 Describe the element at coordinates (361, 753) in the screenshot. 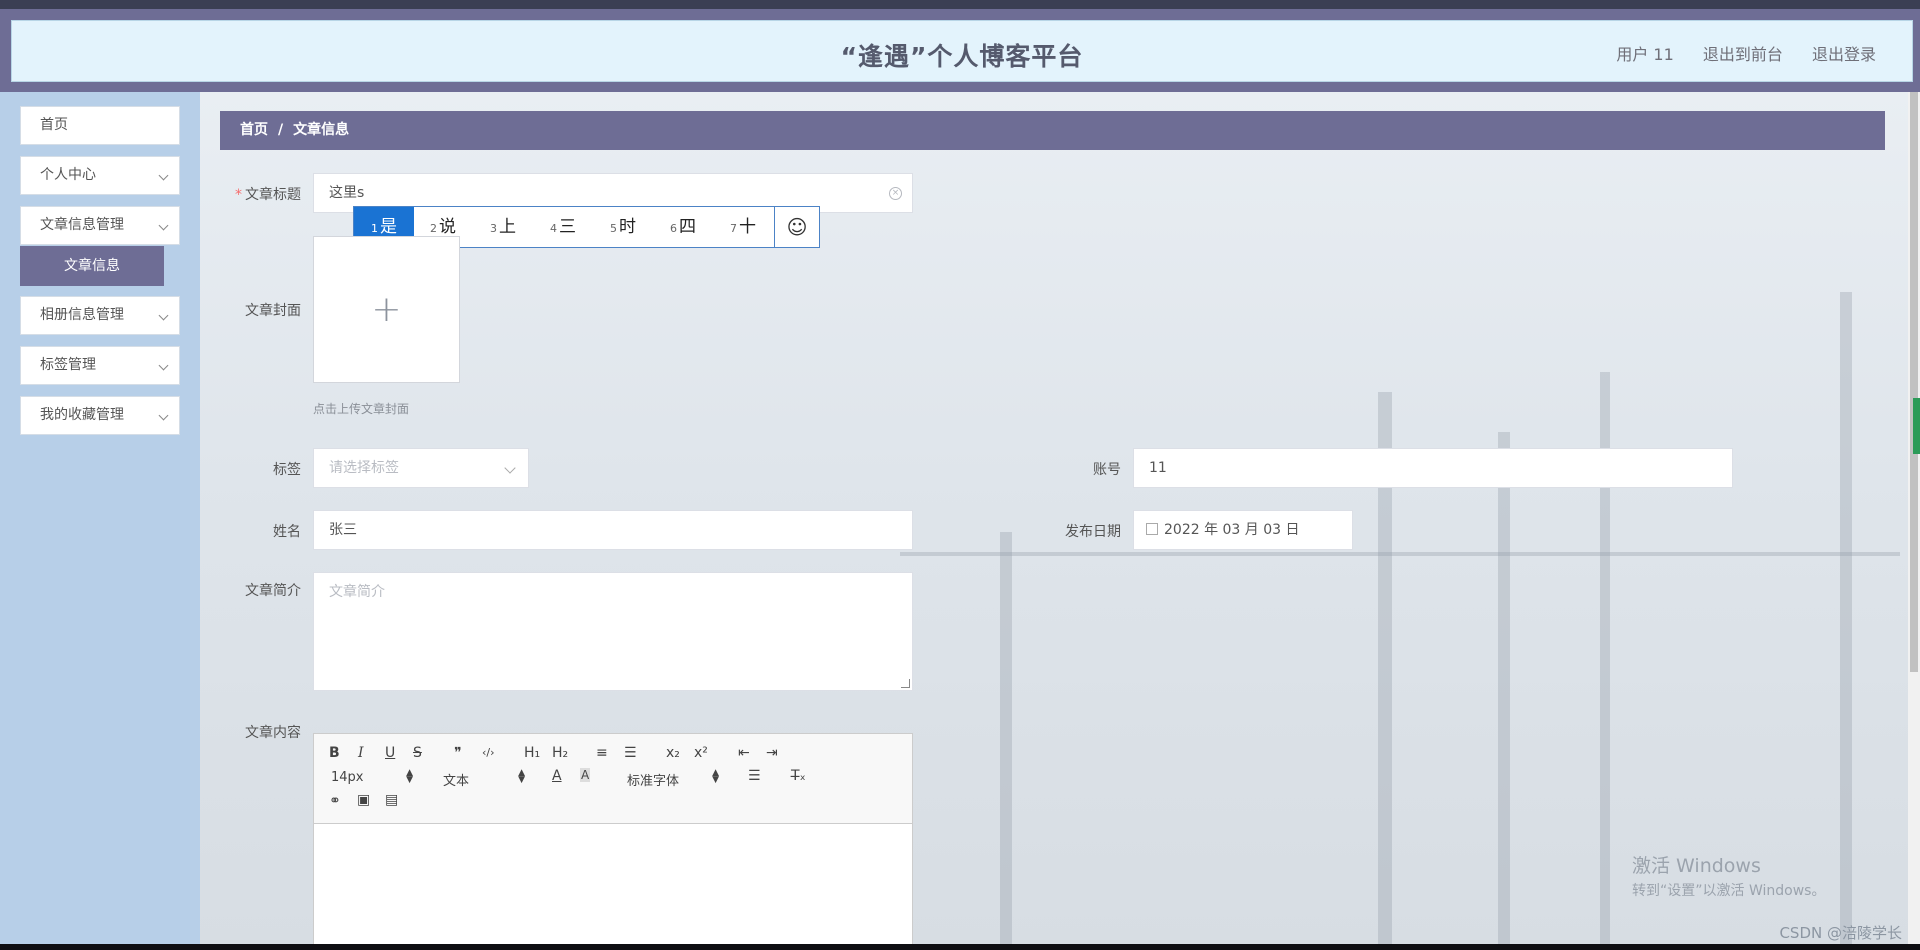

I see `italic-button: I` at that location.